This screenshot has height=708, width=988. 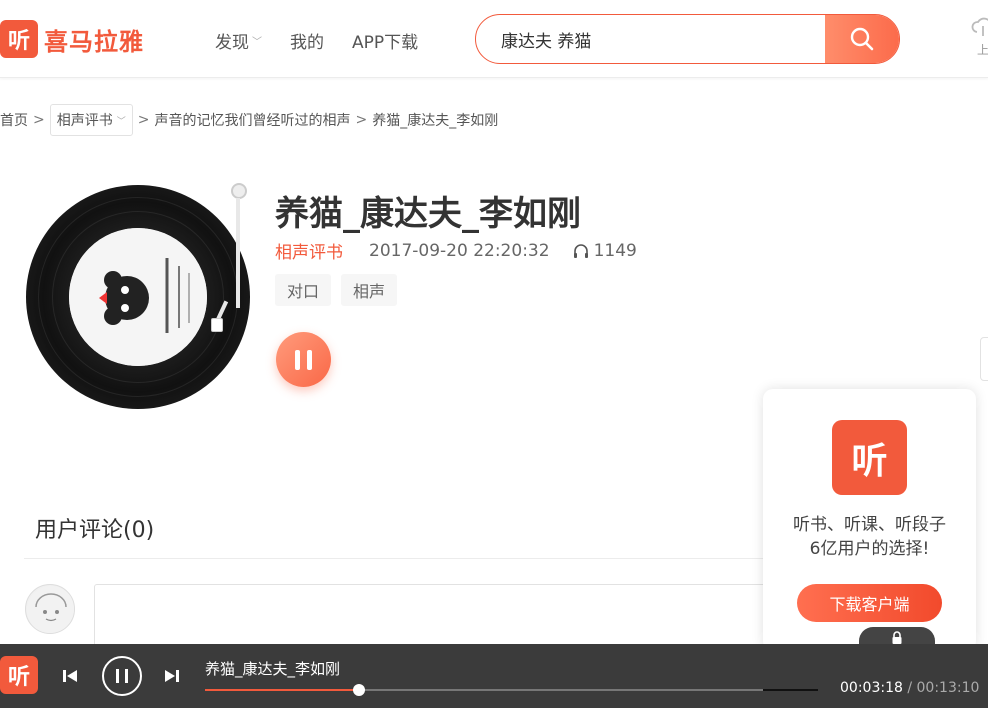 I want to click on bottom-player: 听 养猫_康达夫_李如刚 00:03:18 / 00:13:10, so click(x=494, y=676).